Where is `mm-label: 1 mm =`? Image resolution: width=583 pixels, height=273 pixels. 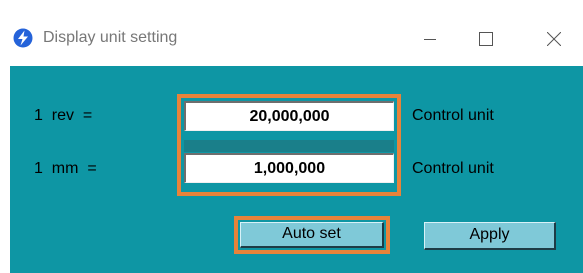 mm-label: 1 mm = is located at coordinates (65, 168).